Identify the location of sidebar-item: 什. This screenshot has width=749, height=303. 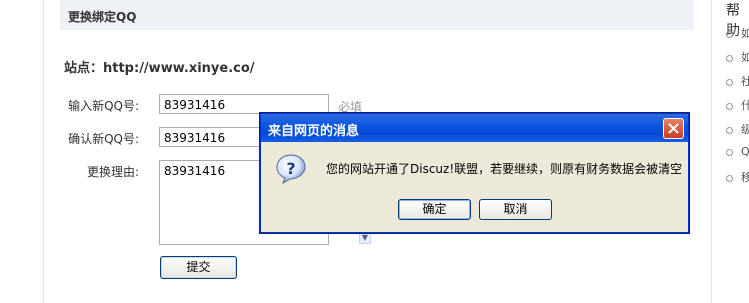
(737, 105).